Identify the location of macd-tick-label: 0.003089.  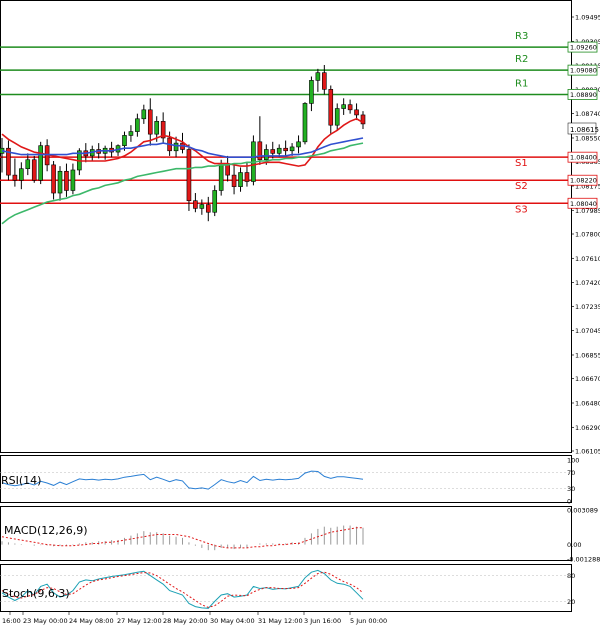
(582, 511).